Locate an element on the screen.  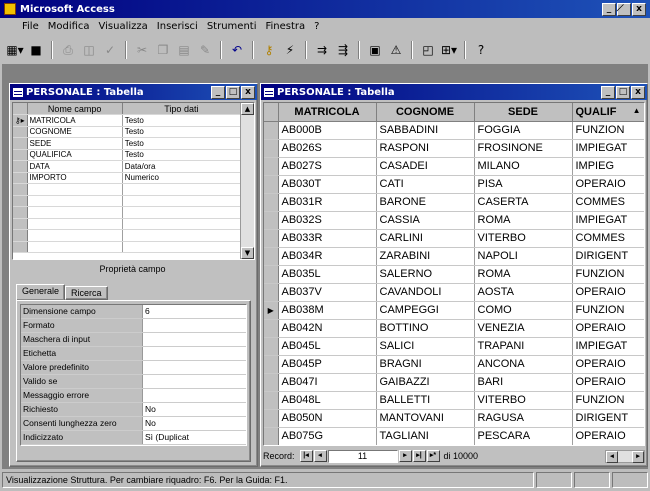
cut-icon: ✂ is located at coordinates (142, 50).